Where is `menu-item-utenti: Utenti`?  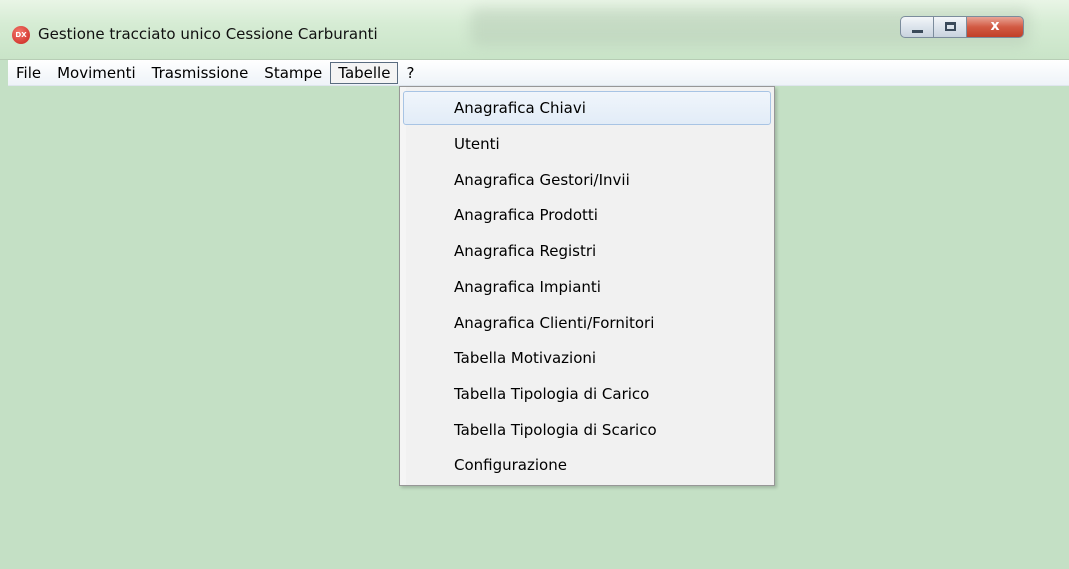 menu-item-utenti: Utenti is located at coordinates (587, 144).